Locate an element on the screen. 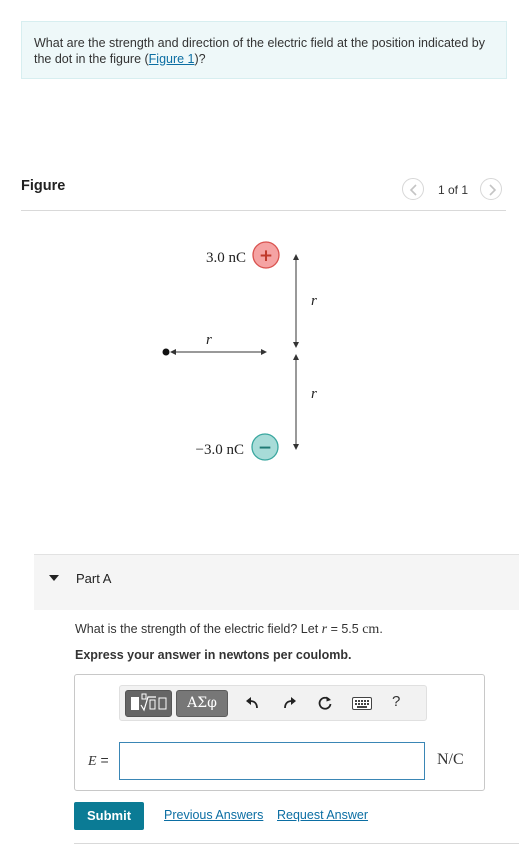  negative-sign: − is located at coordinates (265, 448).